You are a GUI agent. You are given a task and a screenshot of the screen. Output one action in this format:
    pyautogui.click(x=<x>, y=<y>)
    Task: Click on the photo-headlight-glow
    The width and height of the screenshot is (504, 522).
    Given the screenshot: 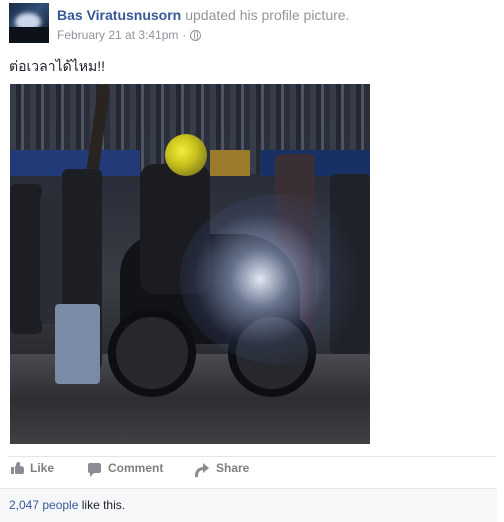 What is the action you would take?
    pyautogui.click(x=275, y=279)
    